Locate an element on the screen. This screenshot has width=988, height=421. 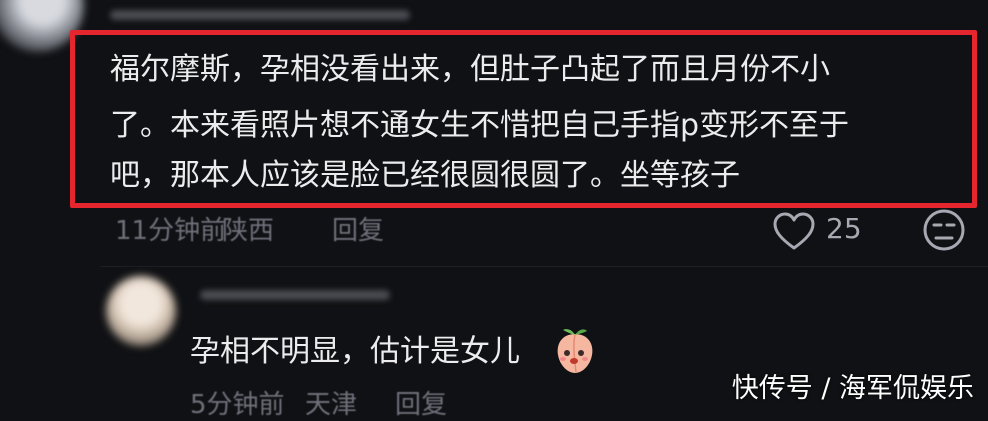
reply-region: 天津 is located at coordinates (331, 405).